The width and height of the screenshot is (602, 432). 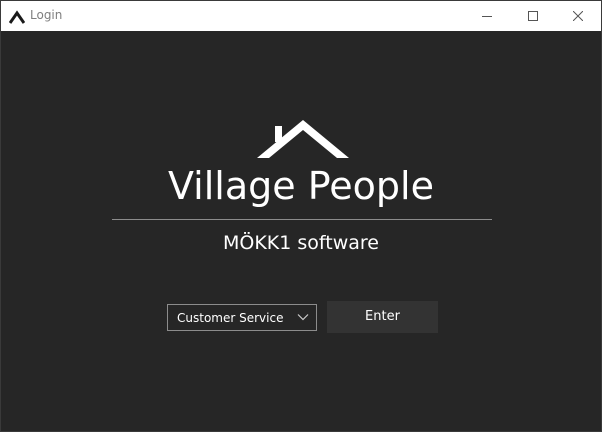 I want to click on maximize-icon, so click(x=533, y=16).